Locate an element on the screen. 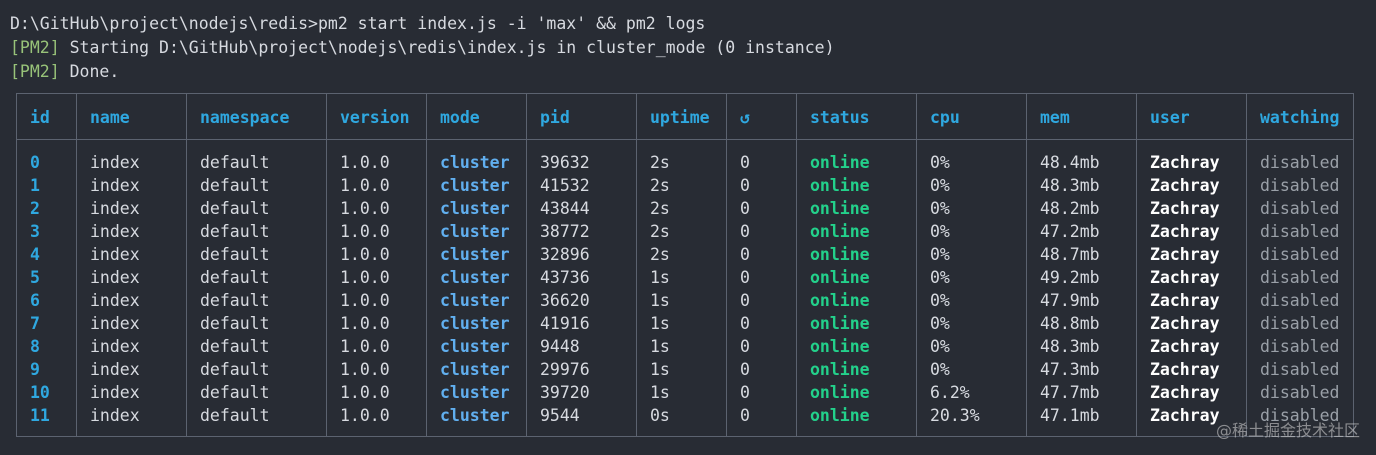 This screenshot has height=455, width=1376. cell-mem: 48.2mb is located at coordinates (1070, 208).